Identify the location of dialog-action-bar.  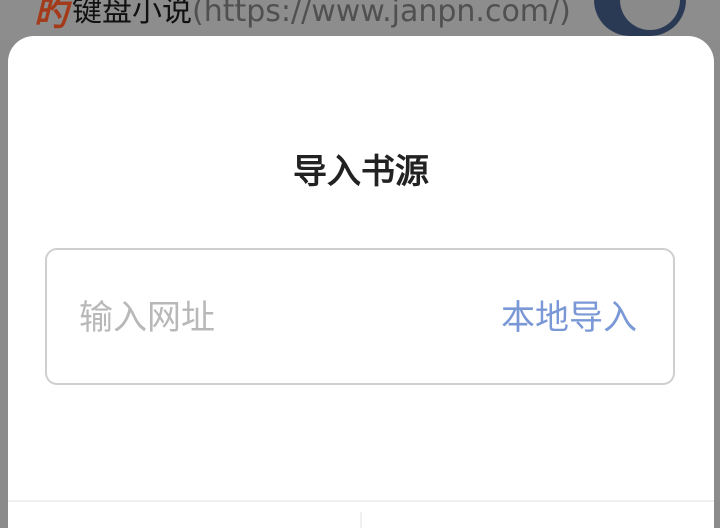
(361, 514).